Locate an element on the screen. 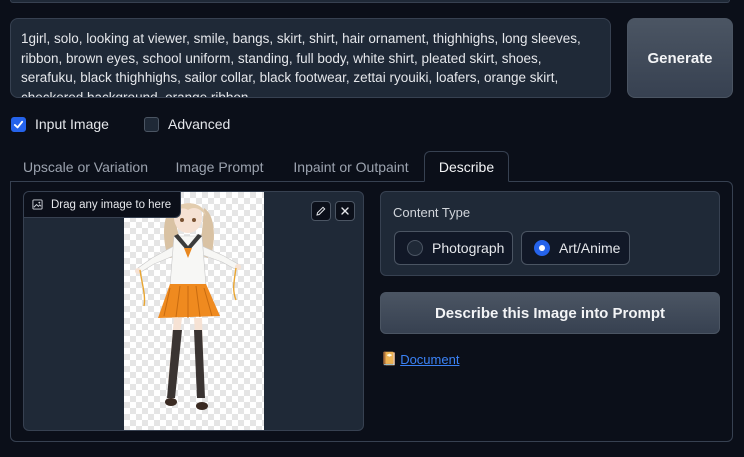 The image size is (744, 457). drop-image-label: Drag any image to here is located at coordinates (103, 205).